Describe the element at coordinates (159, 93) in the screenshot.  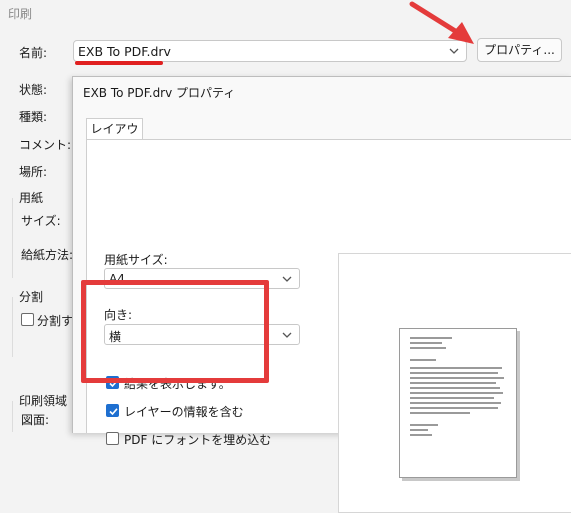
I see `dialog-title: EXB To PDF.drv プロパティ` at that location.